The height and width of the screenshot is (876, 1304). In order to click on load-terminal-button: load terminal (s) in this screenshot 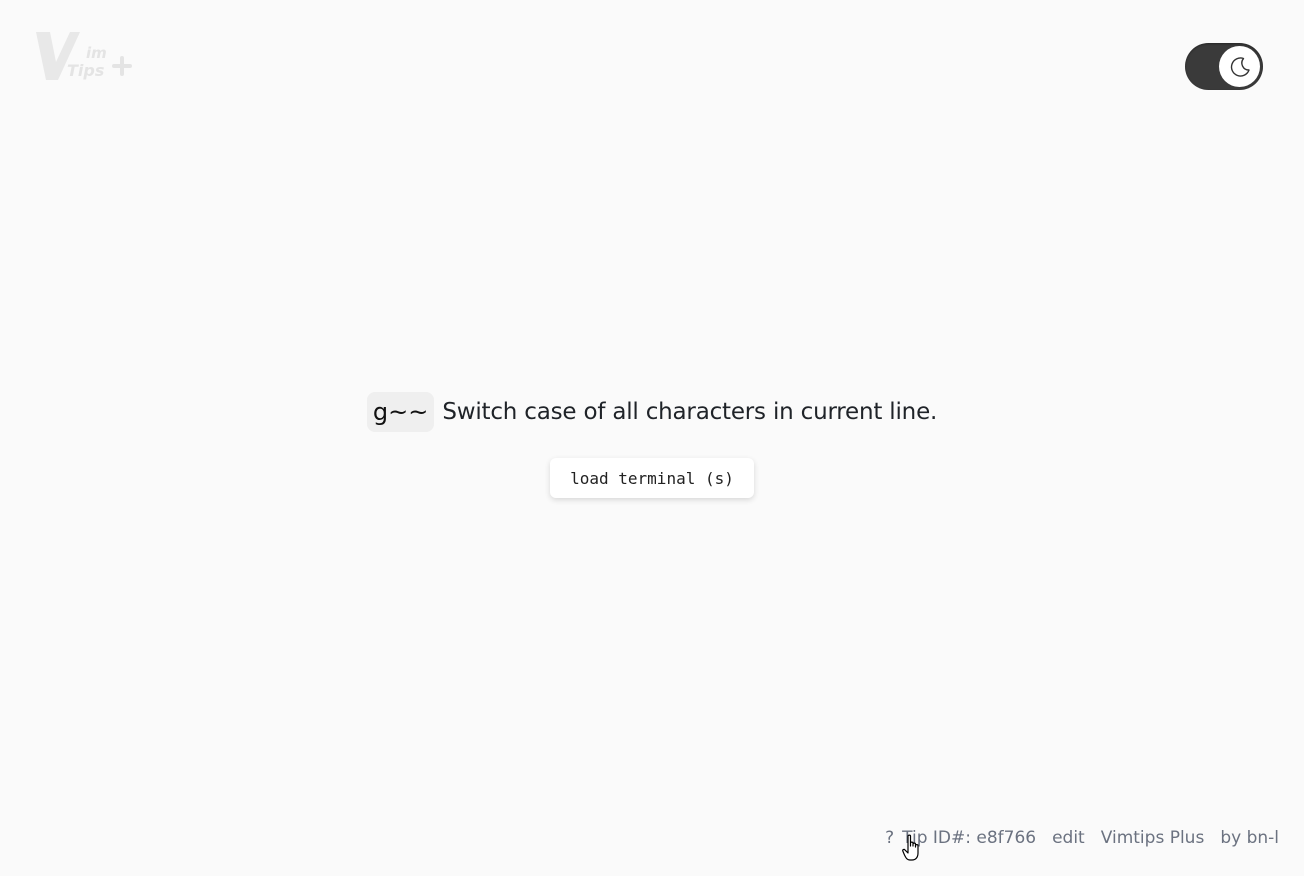, I will do `click(652, 478)`.